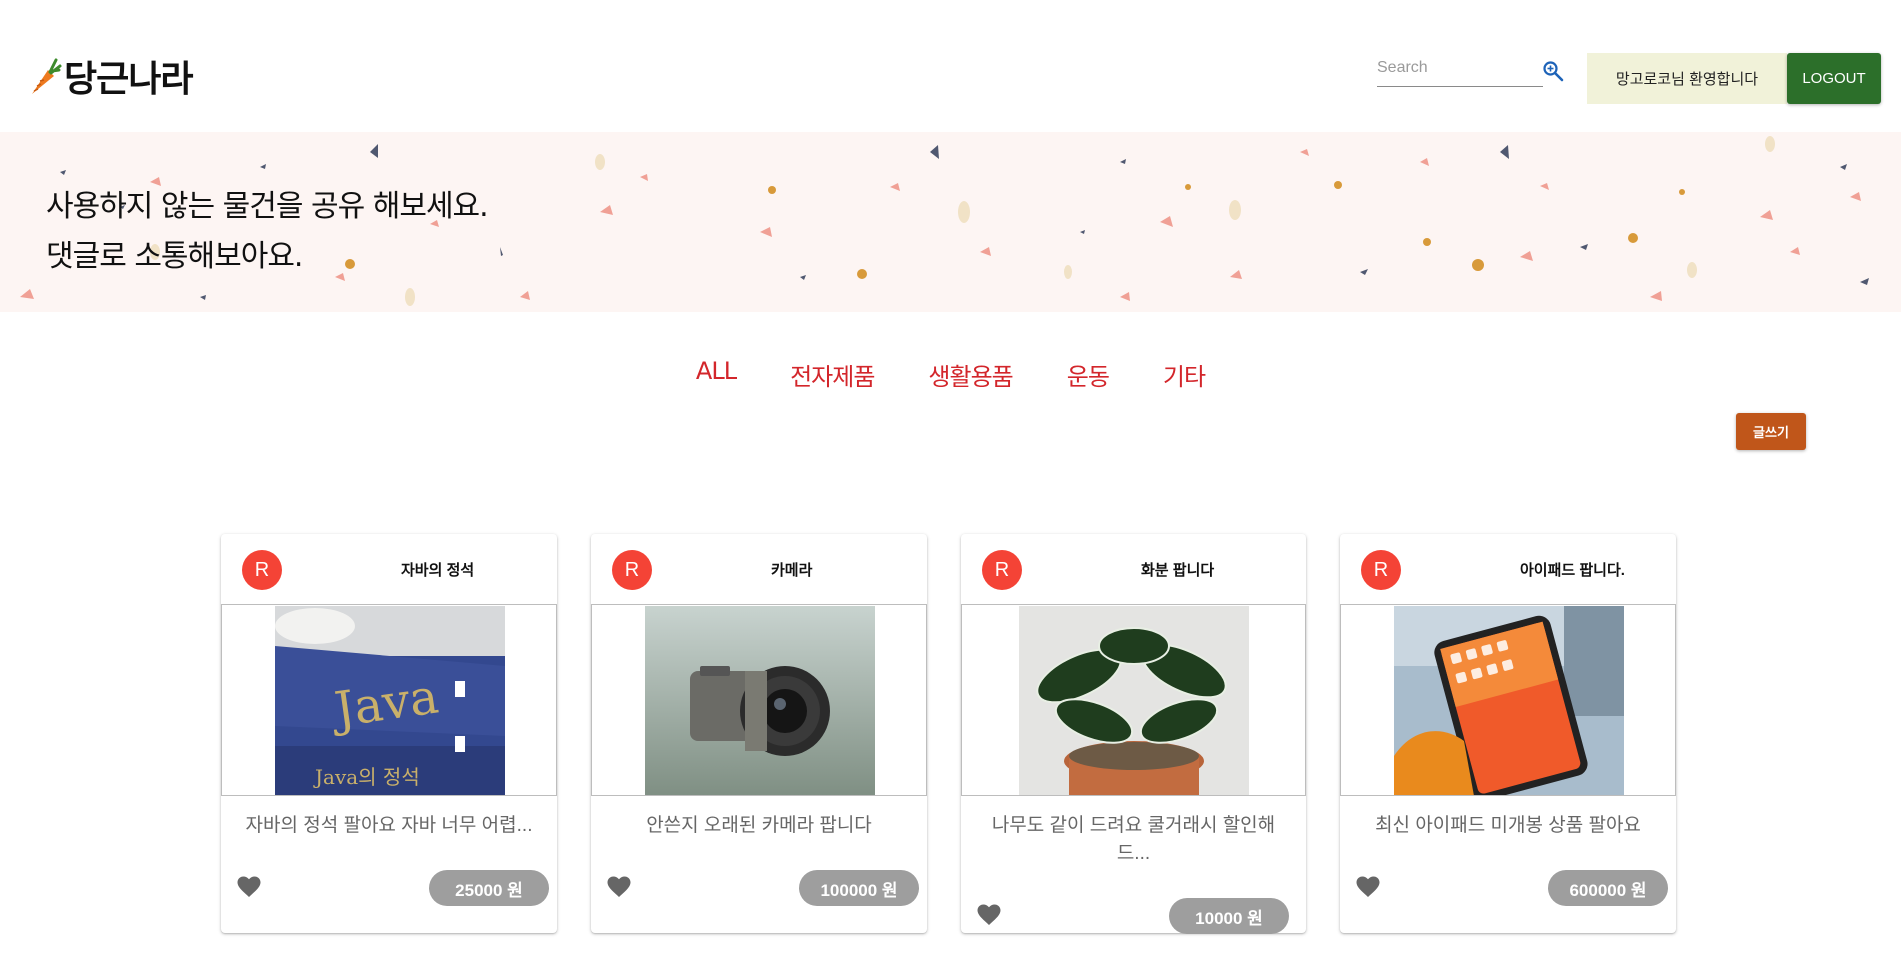  Describe the element at coordinates (267, 206) in the screenshot. I see `banner-line-1: 사용하지 않는 물건을 공유 해보세요.` at that location.